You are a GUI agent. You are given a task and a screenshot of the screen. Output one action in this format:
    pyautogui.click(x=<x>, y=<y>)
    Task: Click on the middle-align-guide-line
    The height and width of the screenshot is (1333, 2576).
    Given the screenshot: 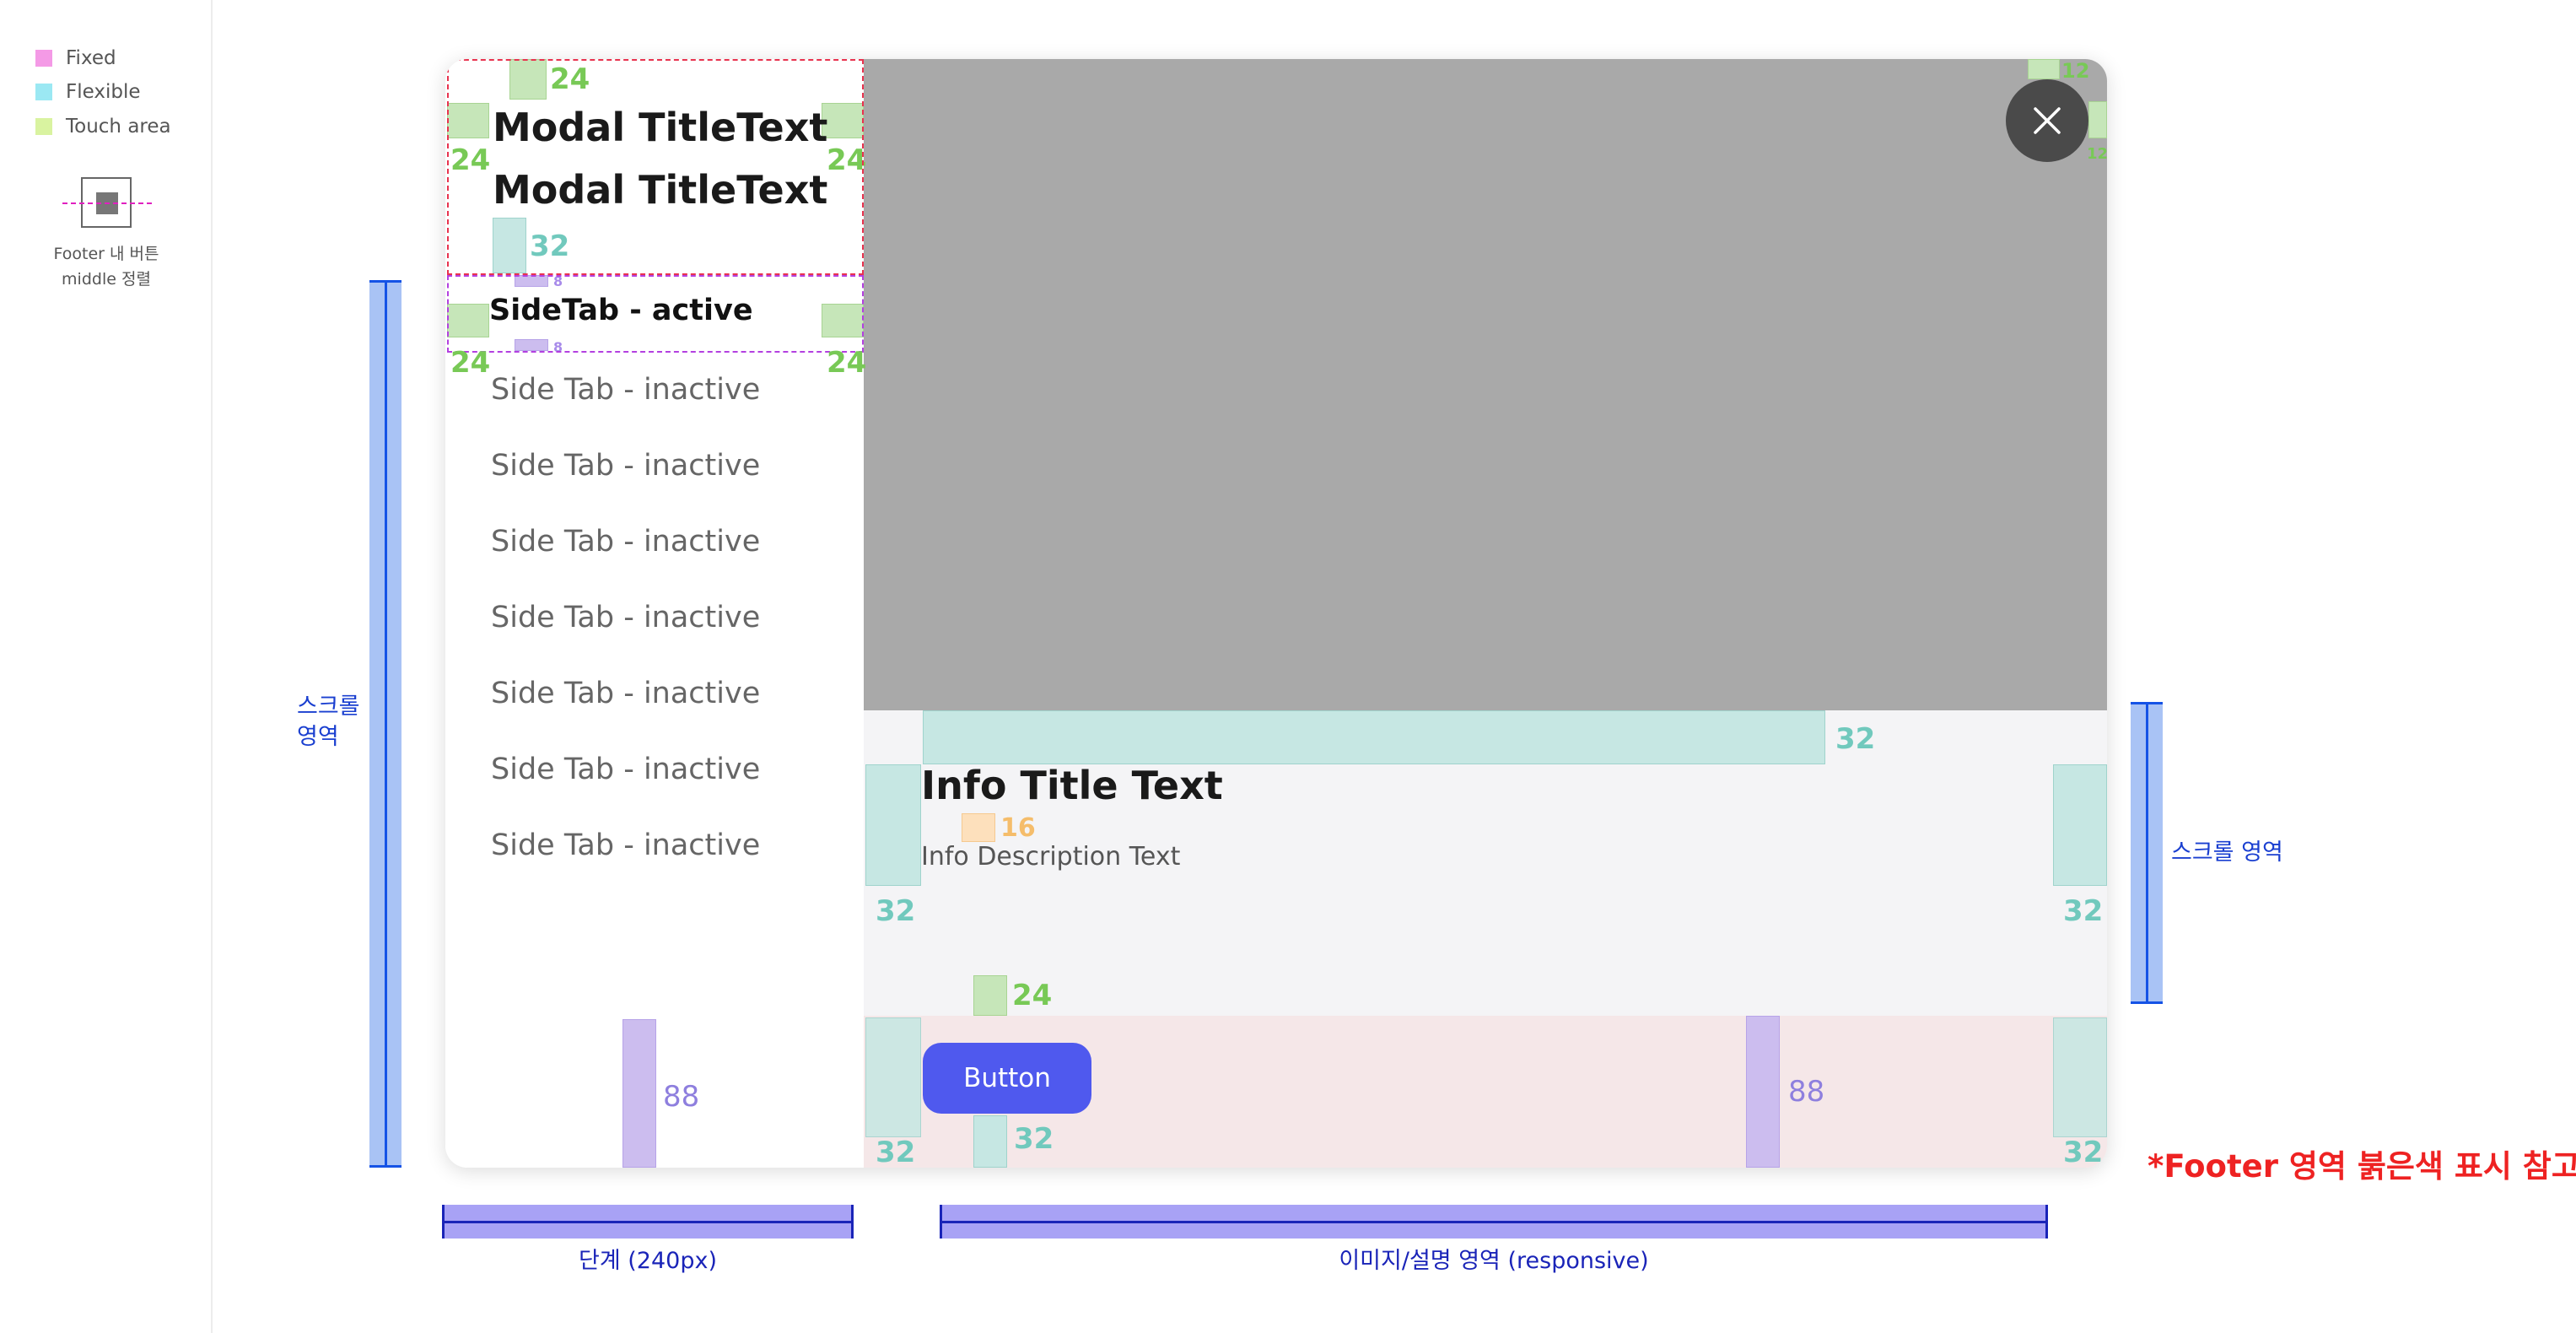 What is the action you would take?
    pyautogui.click(x=107, y=203)
    